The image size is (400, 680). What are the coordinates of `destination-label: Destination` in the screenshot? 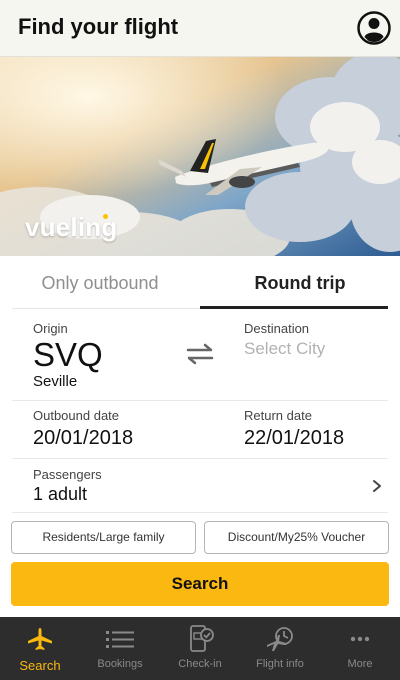 It's located at (277, 328).